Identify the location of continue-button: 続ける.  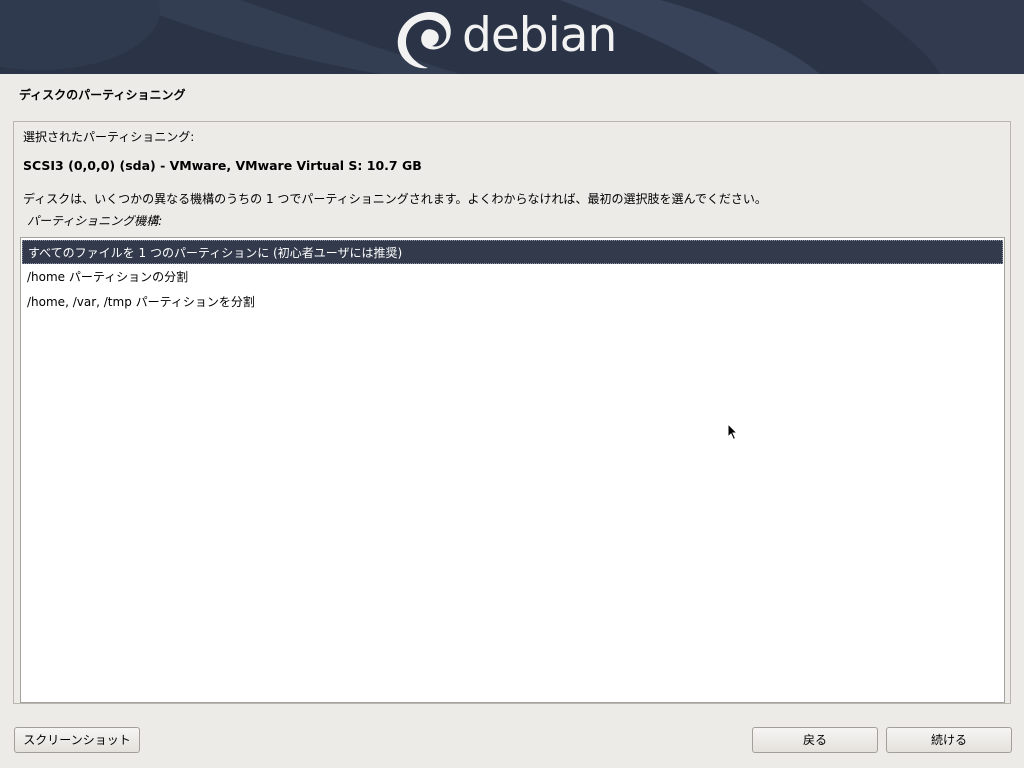
(949, 740).